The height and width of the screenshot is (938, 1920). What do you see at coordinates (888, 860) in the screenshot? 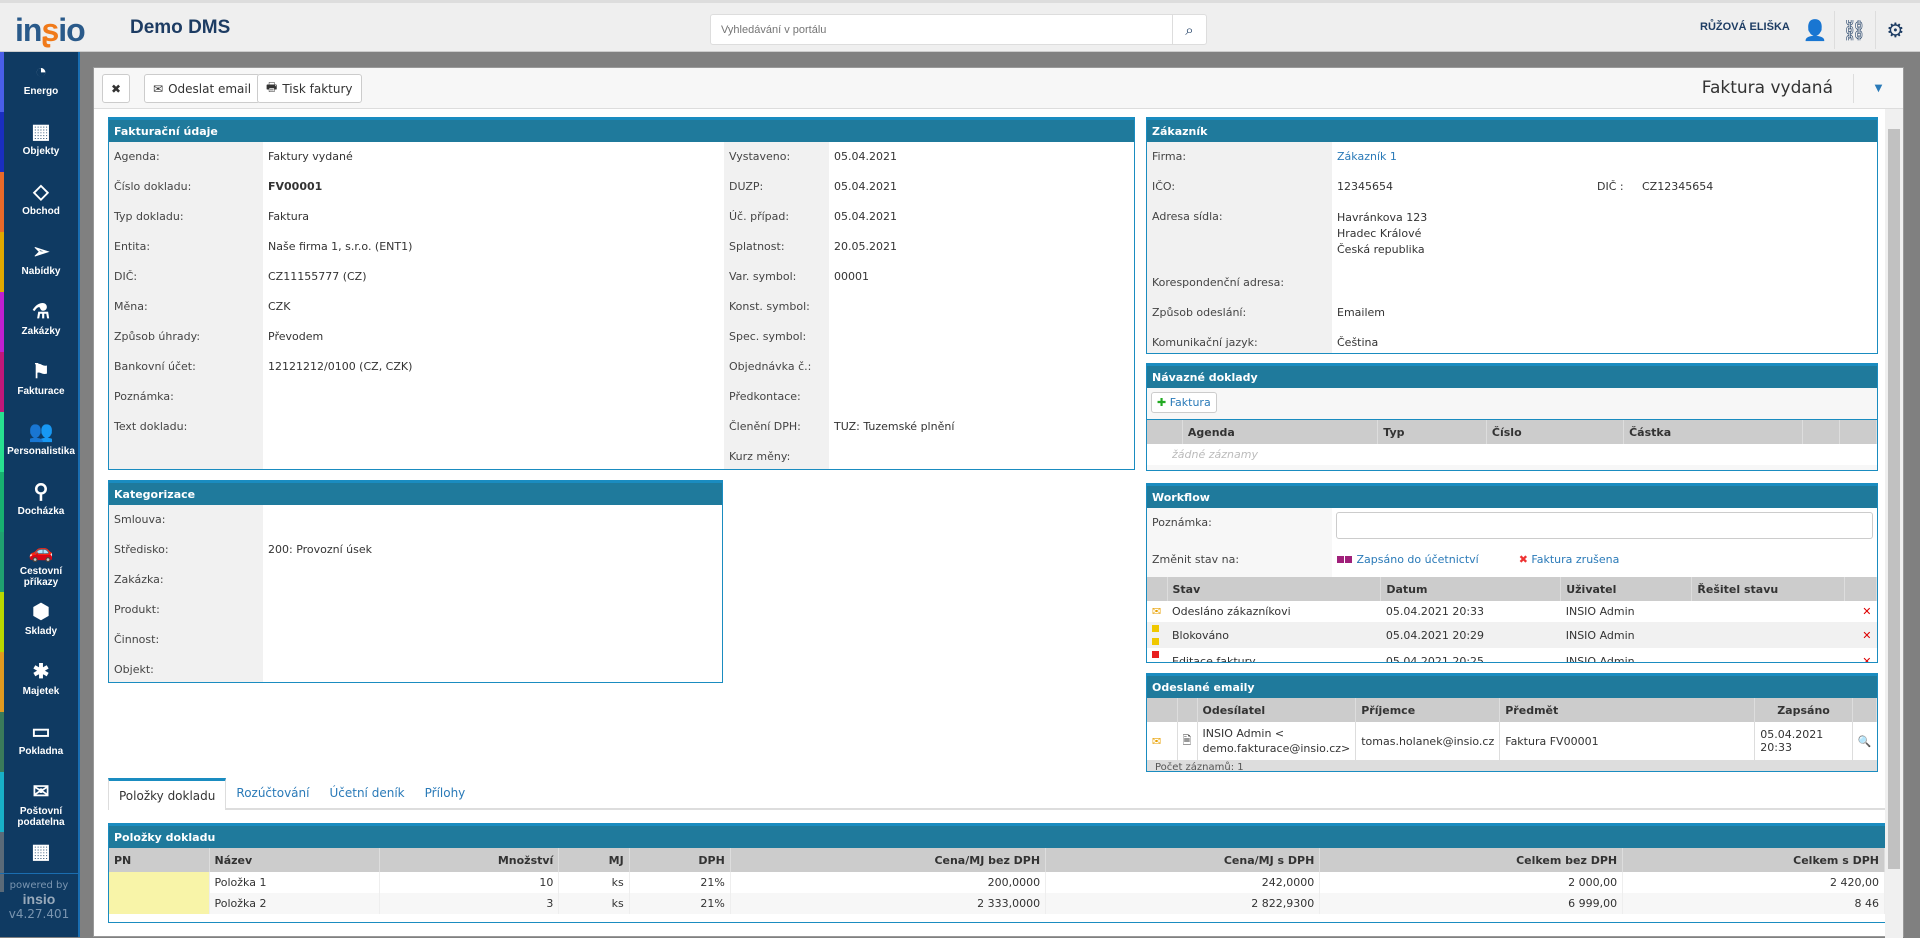
I see `column-header: Cena/MJ bez DPH` at bounding box center [888, 860].